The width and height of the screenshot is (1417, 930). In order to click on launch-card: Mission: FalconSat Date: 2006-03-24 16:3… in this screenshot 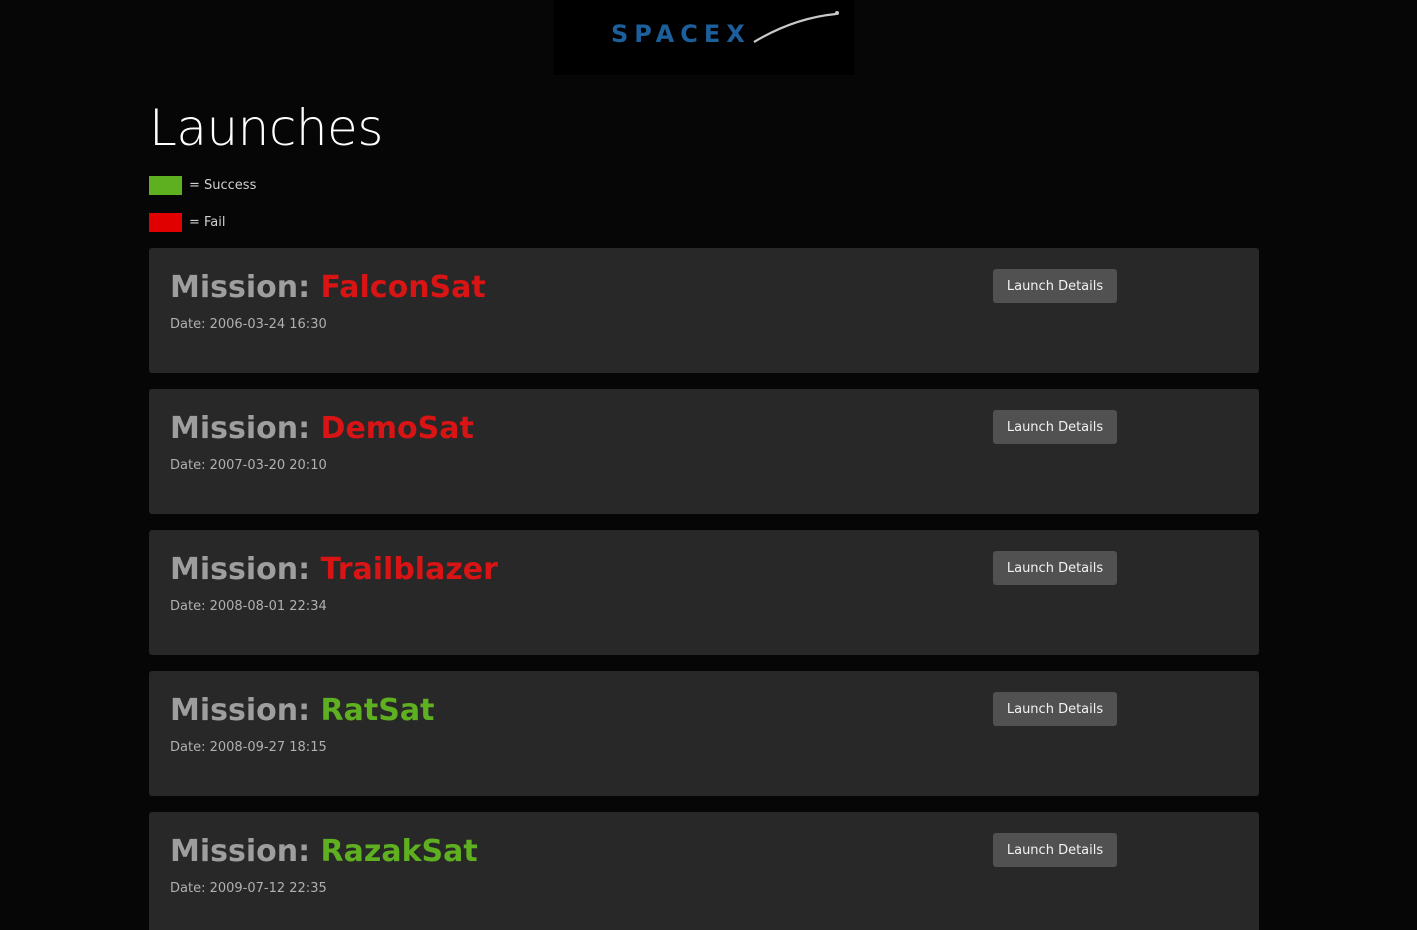, I will do `click(704, 310)`.